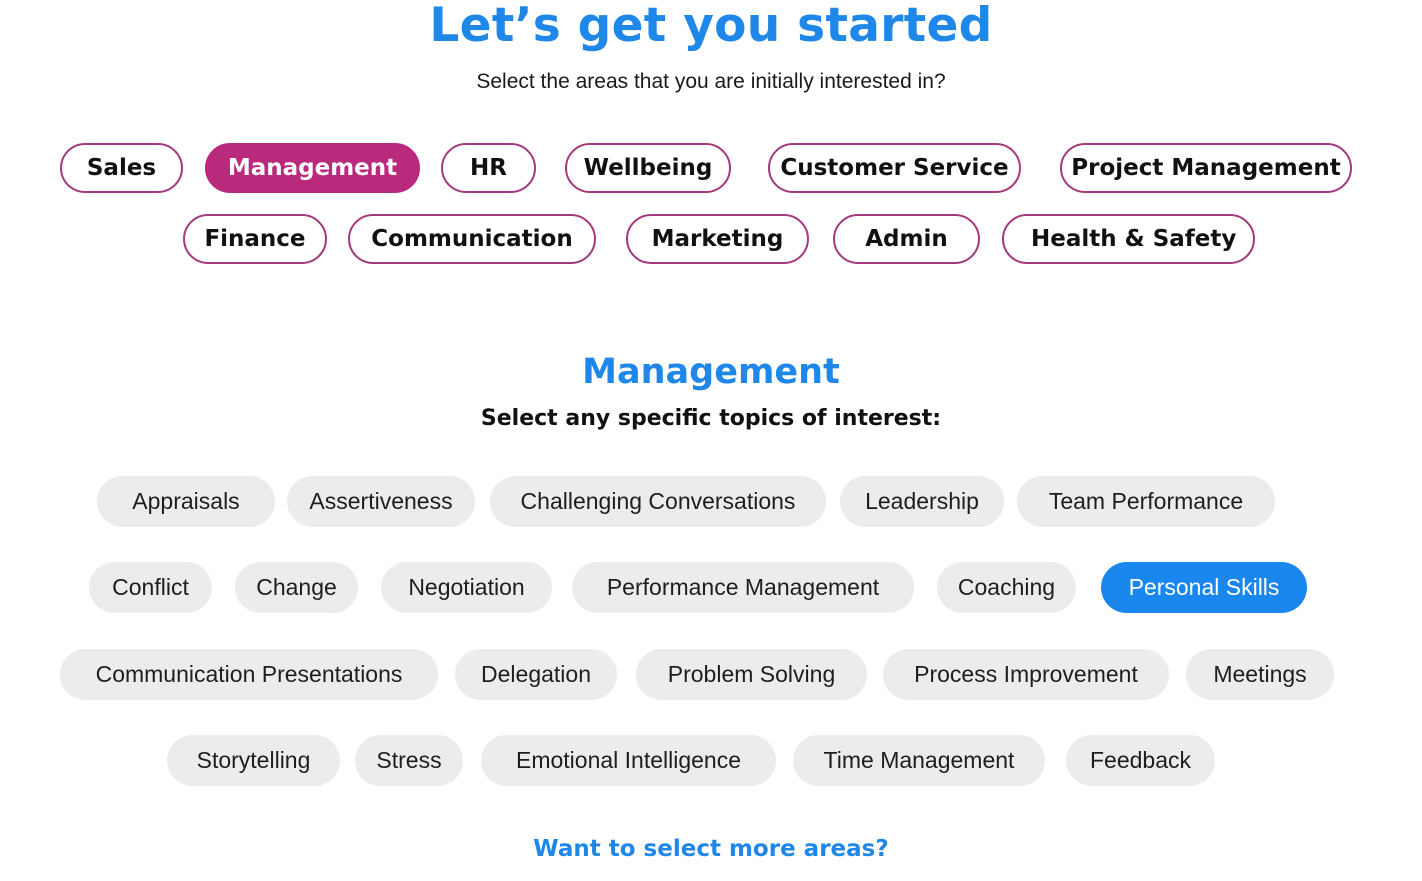 The height and width of the screenshot is (881, 1422). I want to click on area-pill-label: Sales, so click(121, 168).